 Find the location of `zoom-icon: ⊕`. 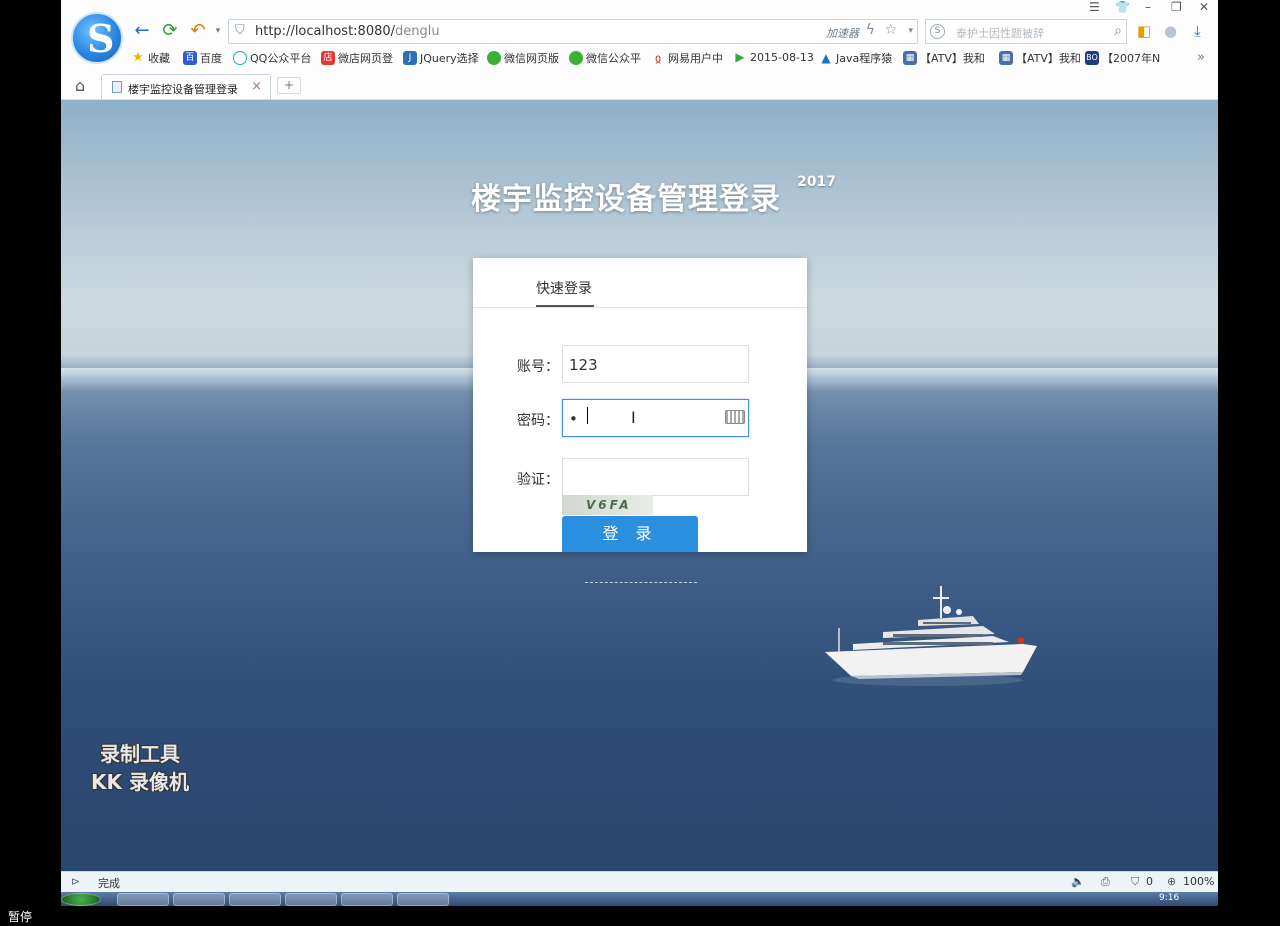

zoom-icon: ⊕ is located at coordinates (1171, 881).